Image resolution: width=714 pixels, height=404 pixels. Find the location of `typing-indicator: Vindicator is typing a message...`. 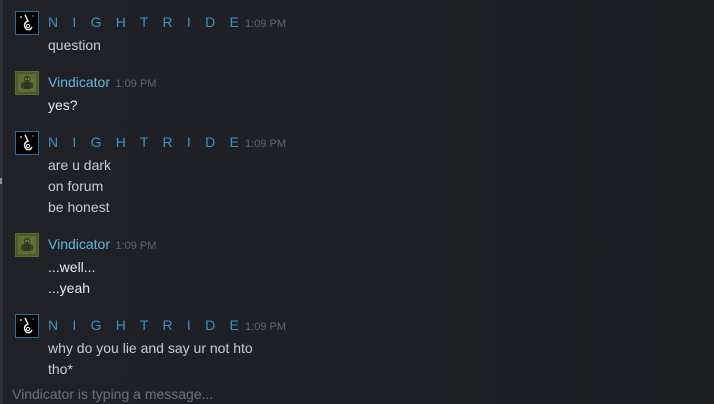

typing-indicator: Vindicator is typing a message... is located at coordinates (113, 394).